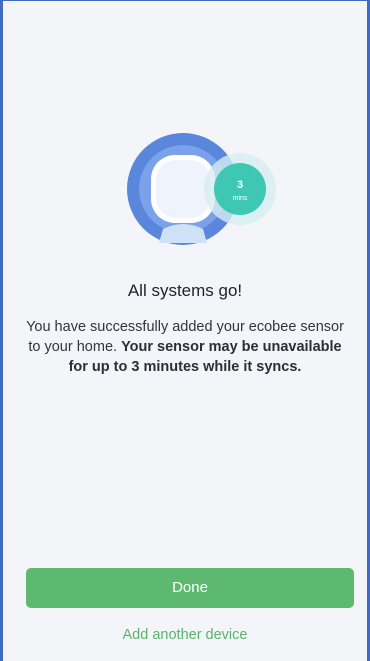 The image size is (370, 661). I want to click on page-title: All systems go!, so click(185, 290).